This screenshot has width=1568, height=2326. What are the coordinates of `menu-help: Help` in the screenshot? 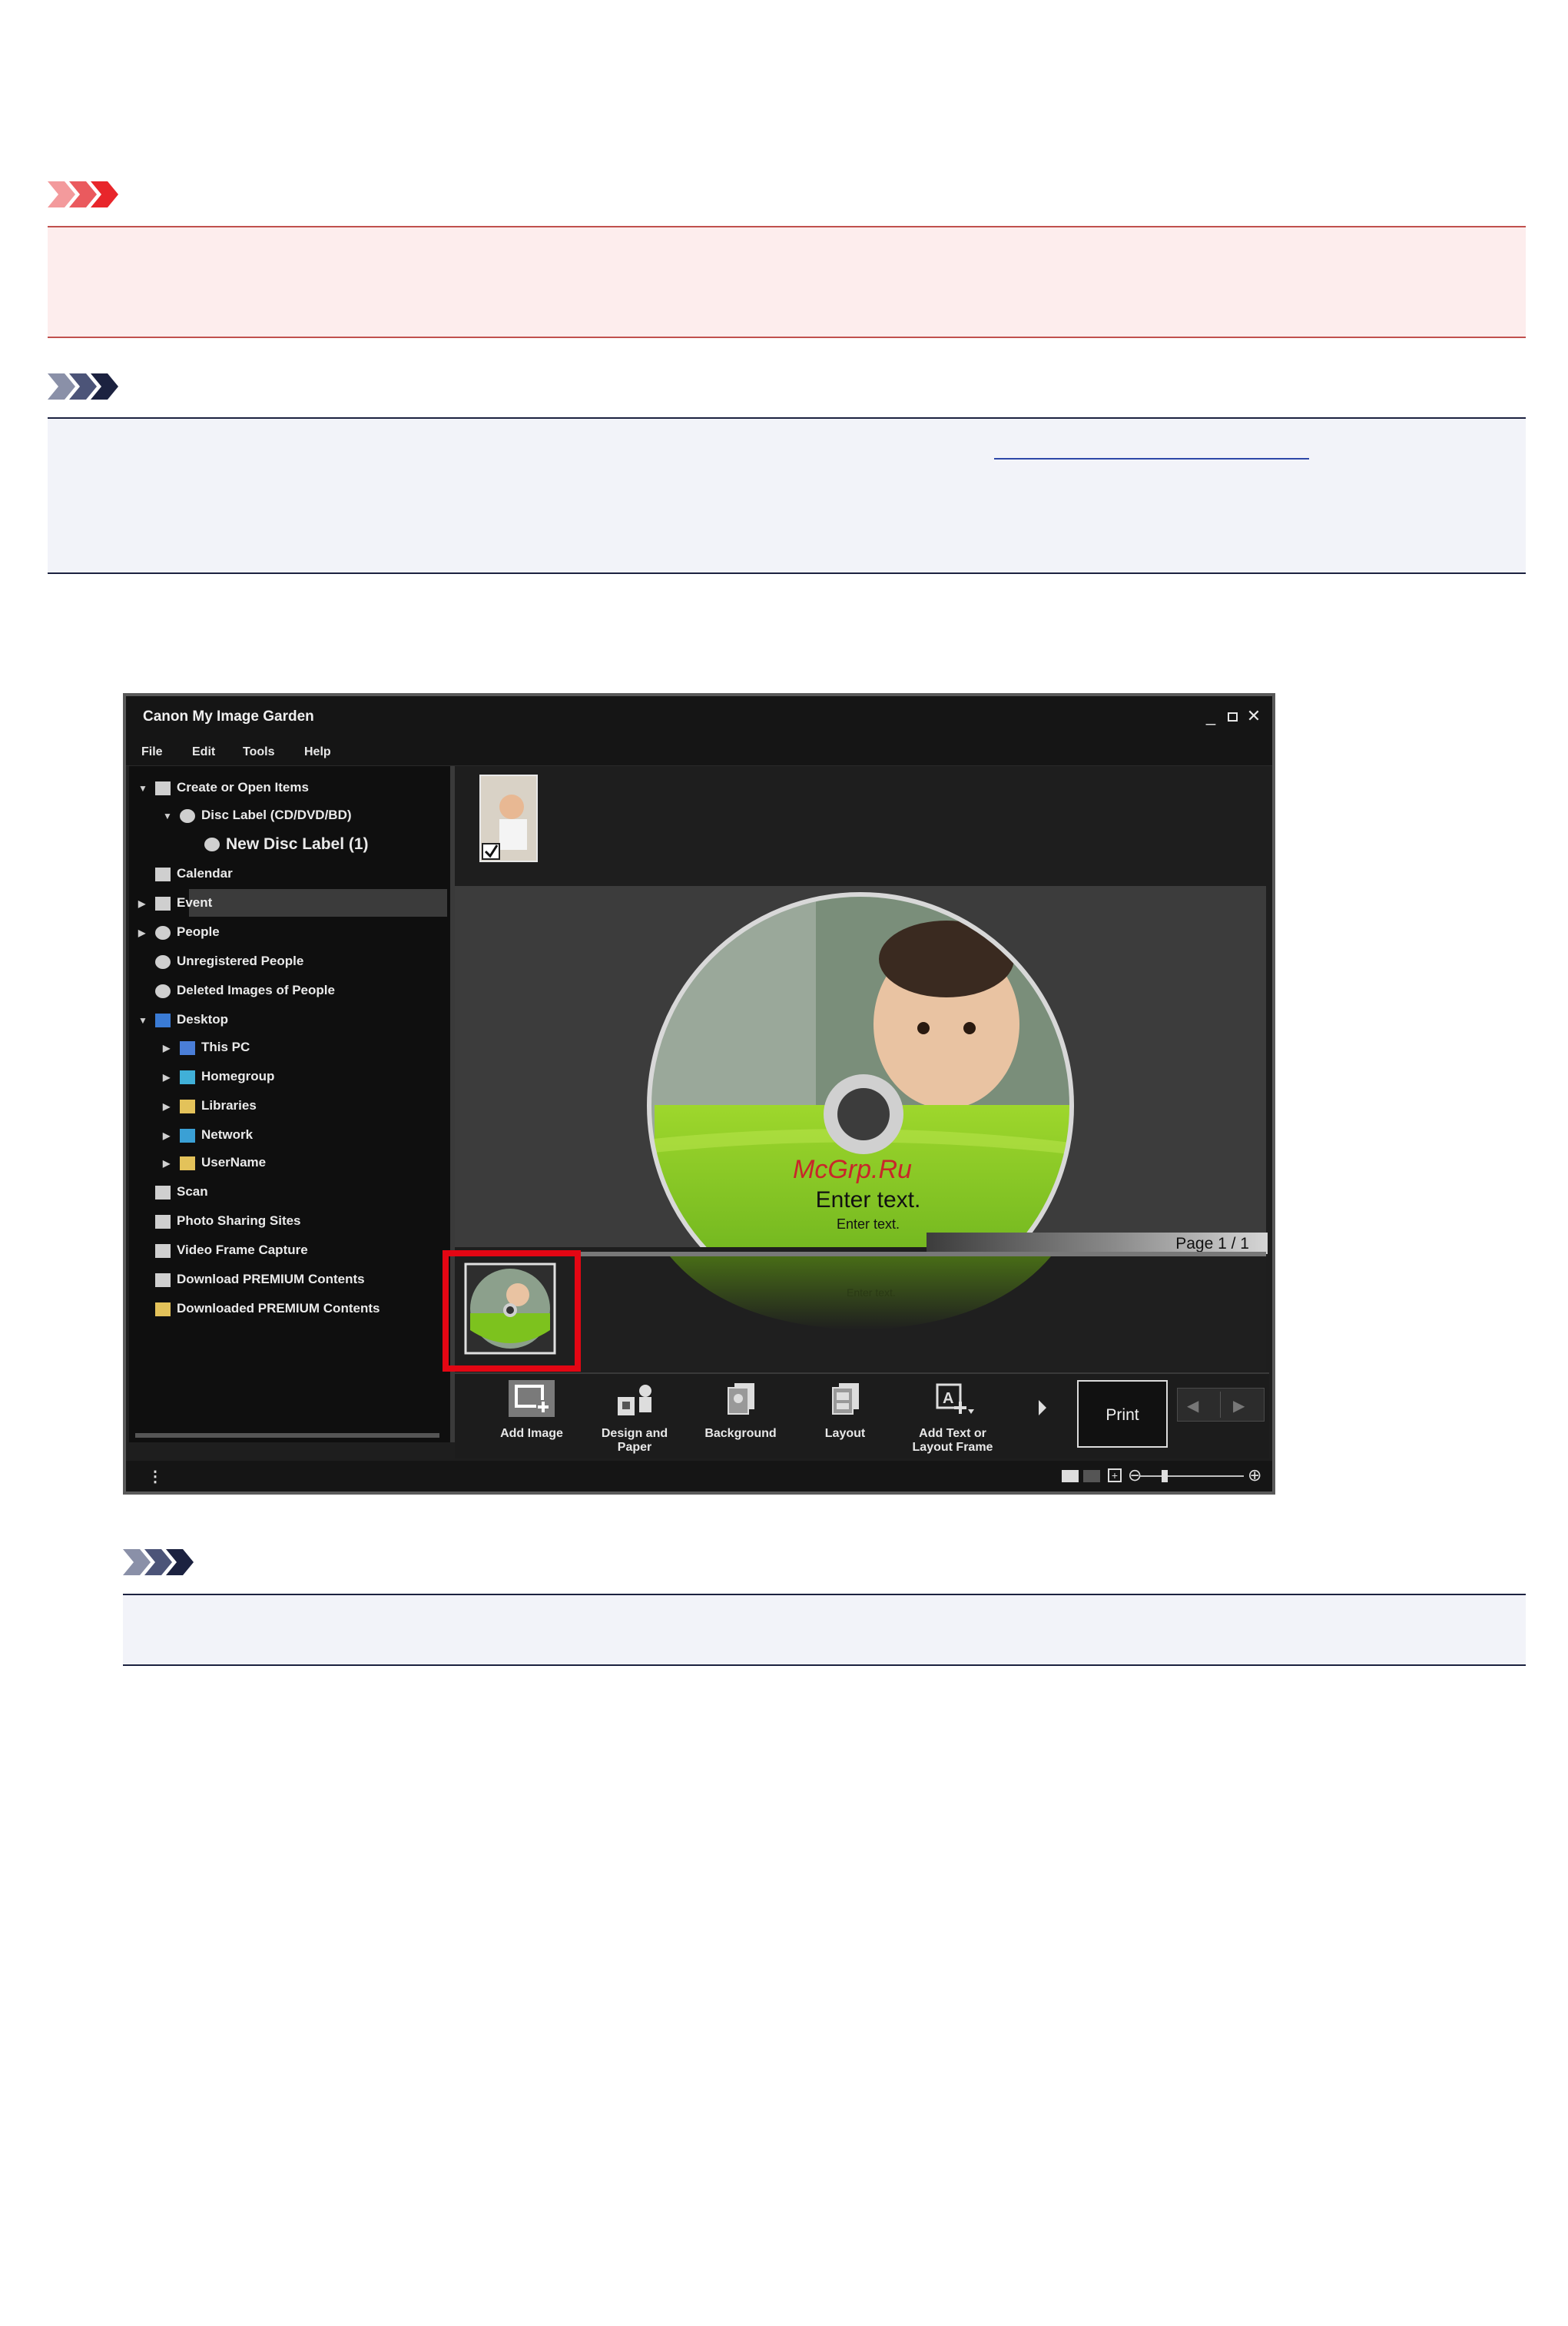 It's located at (317, 752).